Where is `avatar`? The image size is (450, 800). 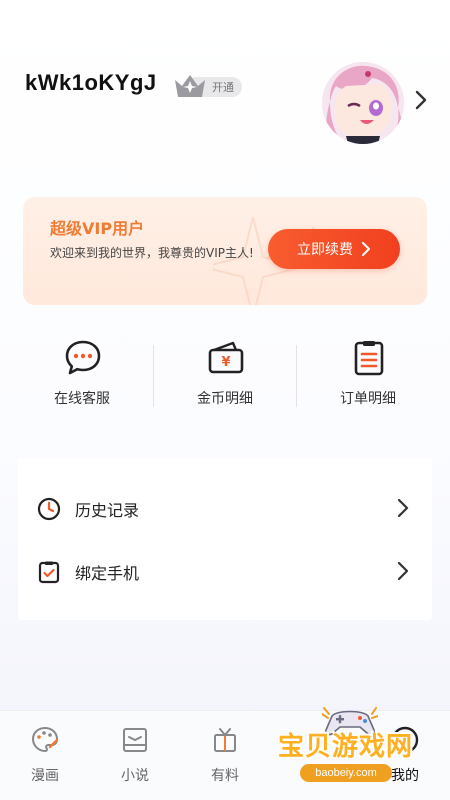
avatar is located at coordinates (363, 103).